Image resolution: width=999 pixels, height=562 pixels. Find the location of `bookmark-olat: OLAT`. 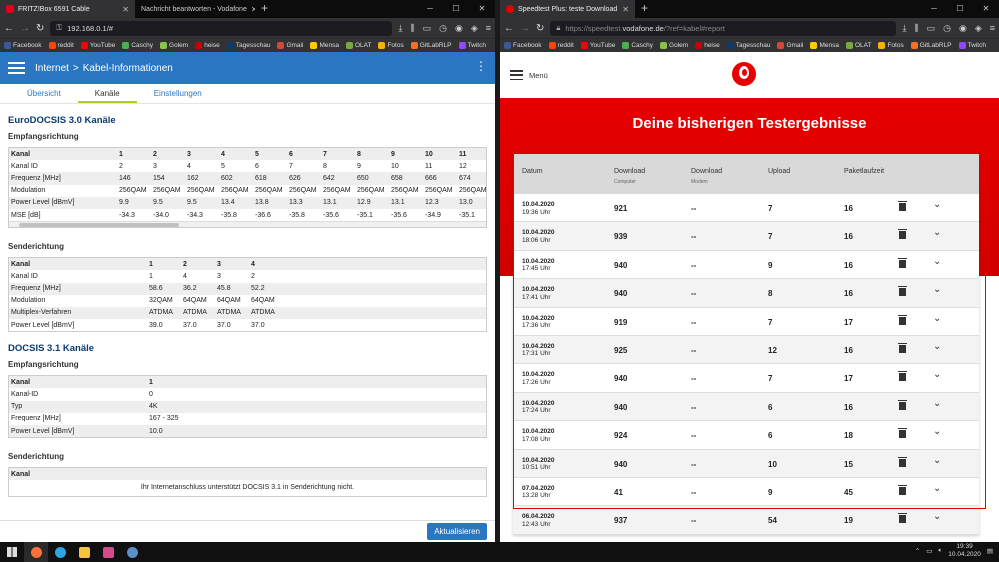

bookmark-olat: OLAT is located at coordinates (858, 45).